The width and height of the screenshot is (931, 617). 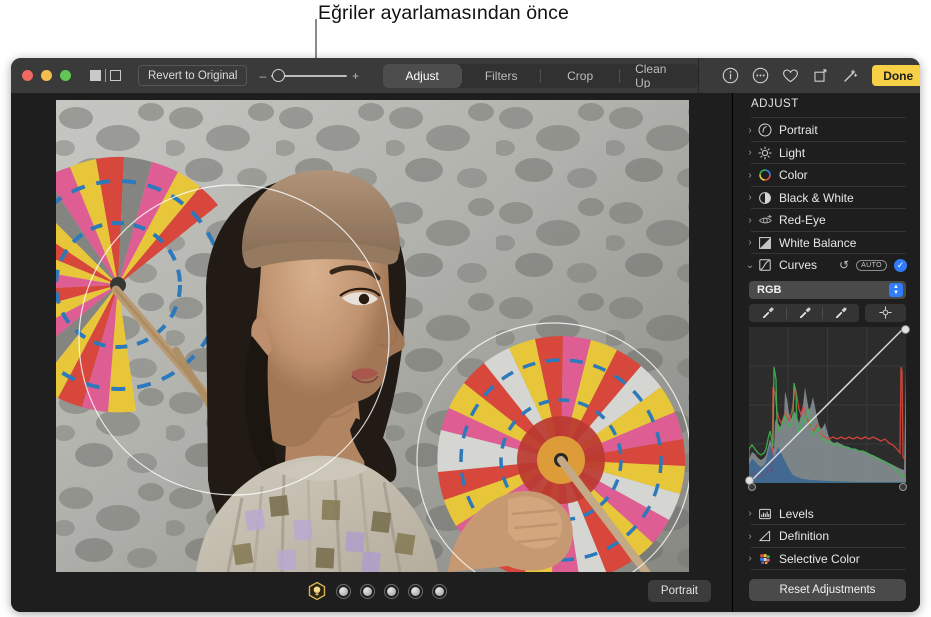 I want to click on stage-light-mono-icon, so click(x=415, y=591).